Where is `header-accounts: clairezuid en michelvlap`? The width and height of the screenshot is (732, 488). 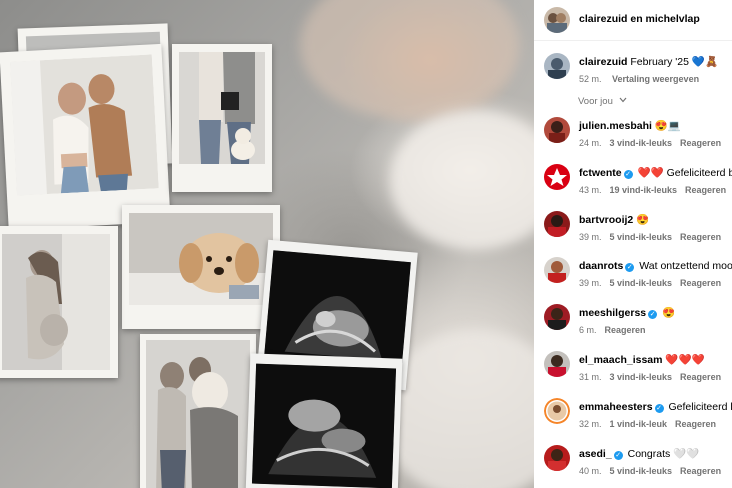 header-accounts: clairezuid en michelvlap is located at coordinates (639, 19).